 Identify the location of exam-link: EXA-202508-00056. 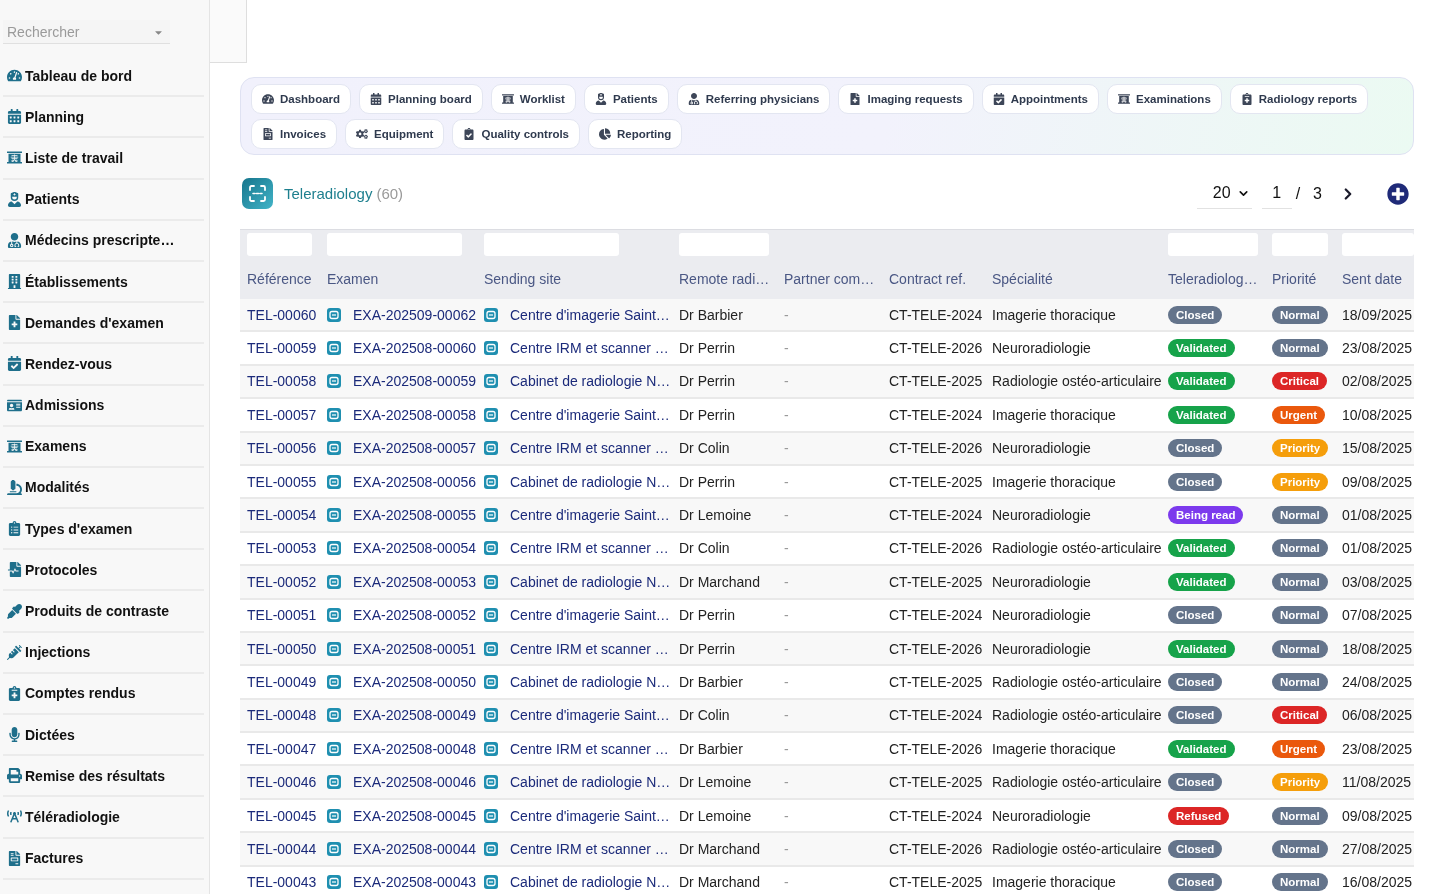
(414, 481).